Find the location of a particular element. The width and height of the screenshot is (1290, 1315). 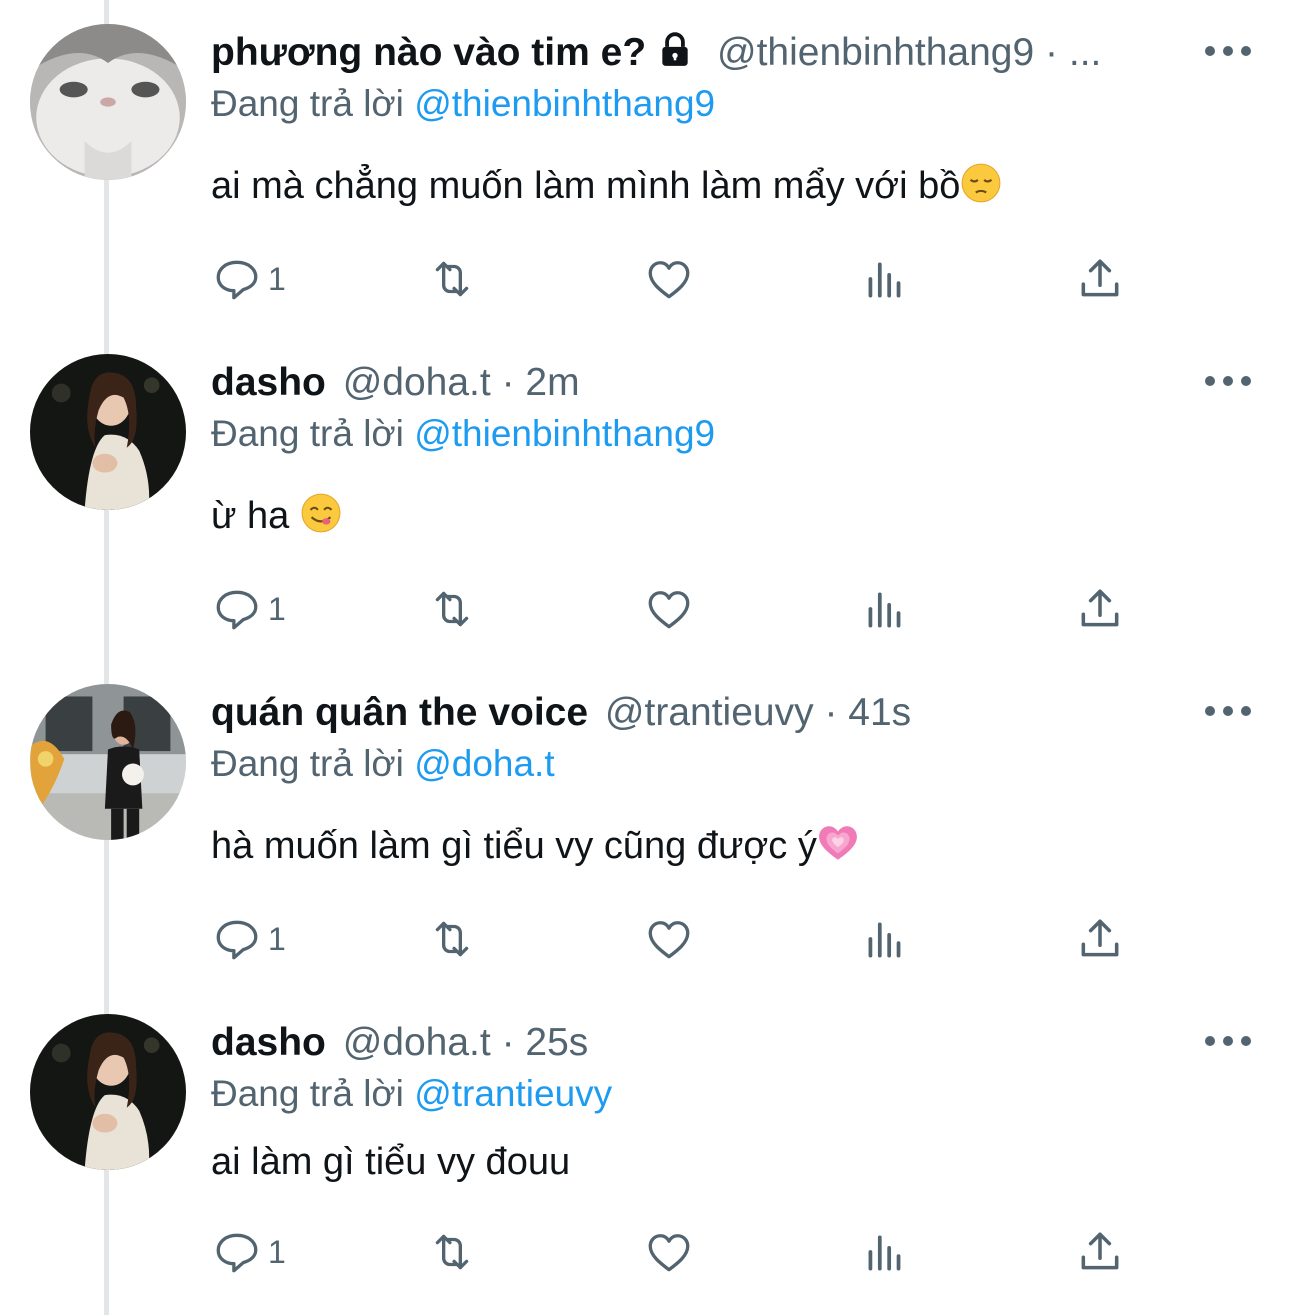

tweet-text-content: ai mà chẳng muốn làm mình làm mẩy với bồ is located at coordinates (586, 186).